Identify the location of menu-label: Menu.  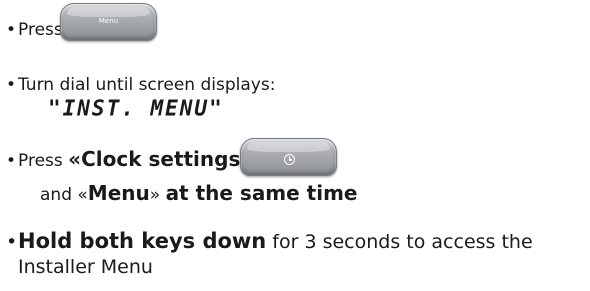
(118, 193).